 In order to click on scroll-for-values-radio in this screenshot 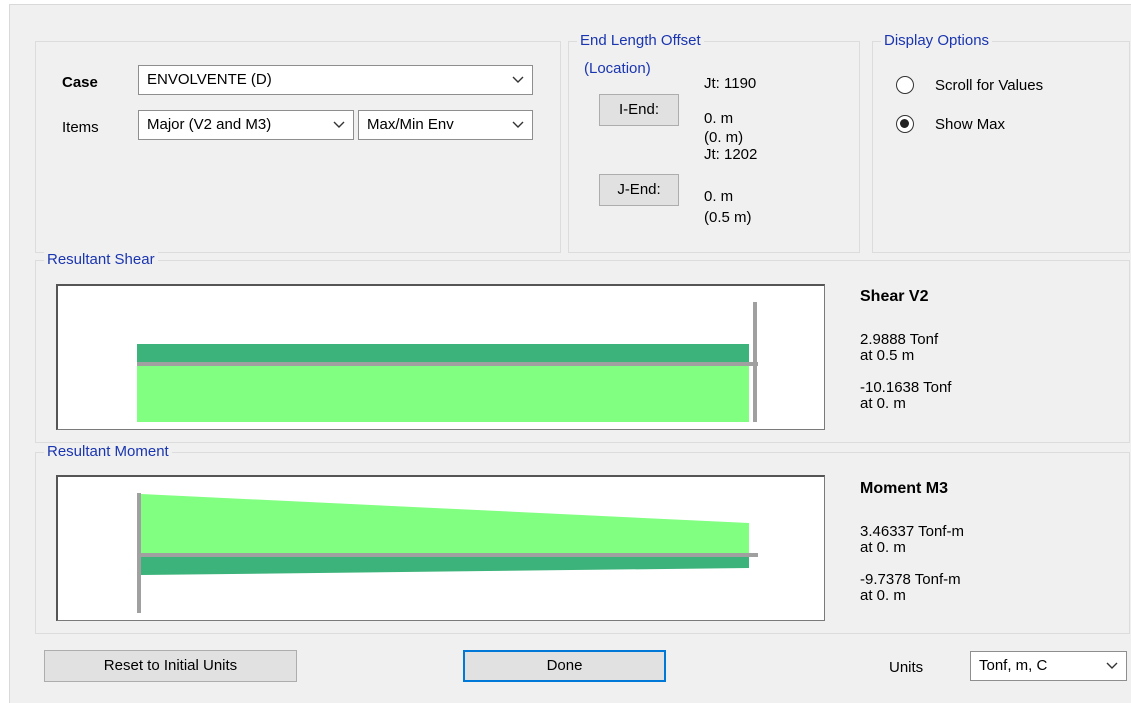, I will do `click(905, 85)`.